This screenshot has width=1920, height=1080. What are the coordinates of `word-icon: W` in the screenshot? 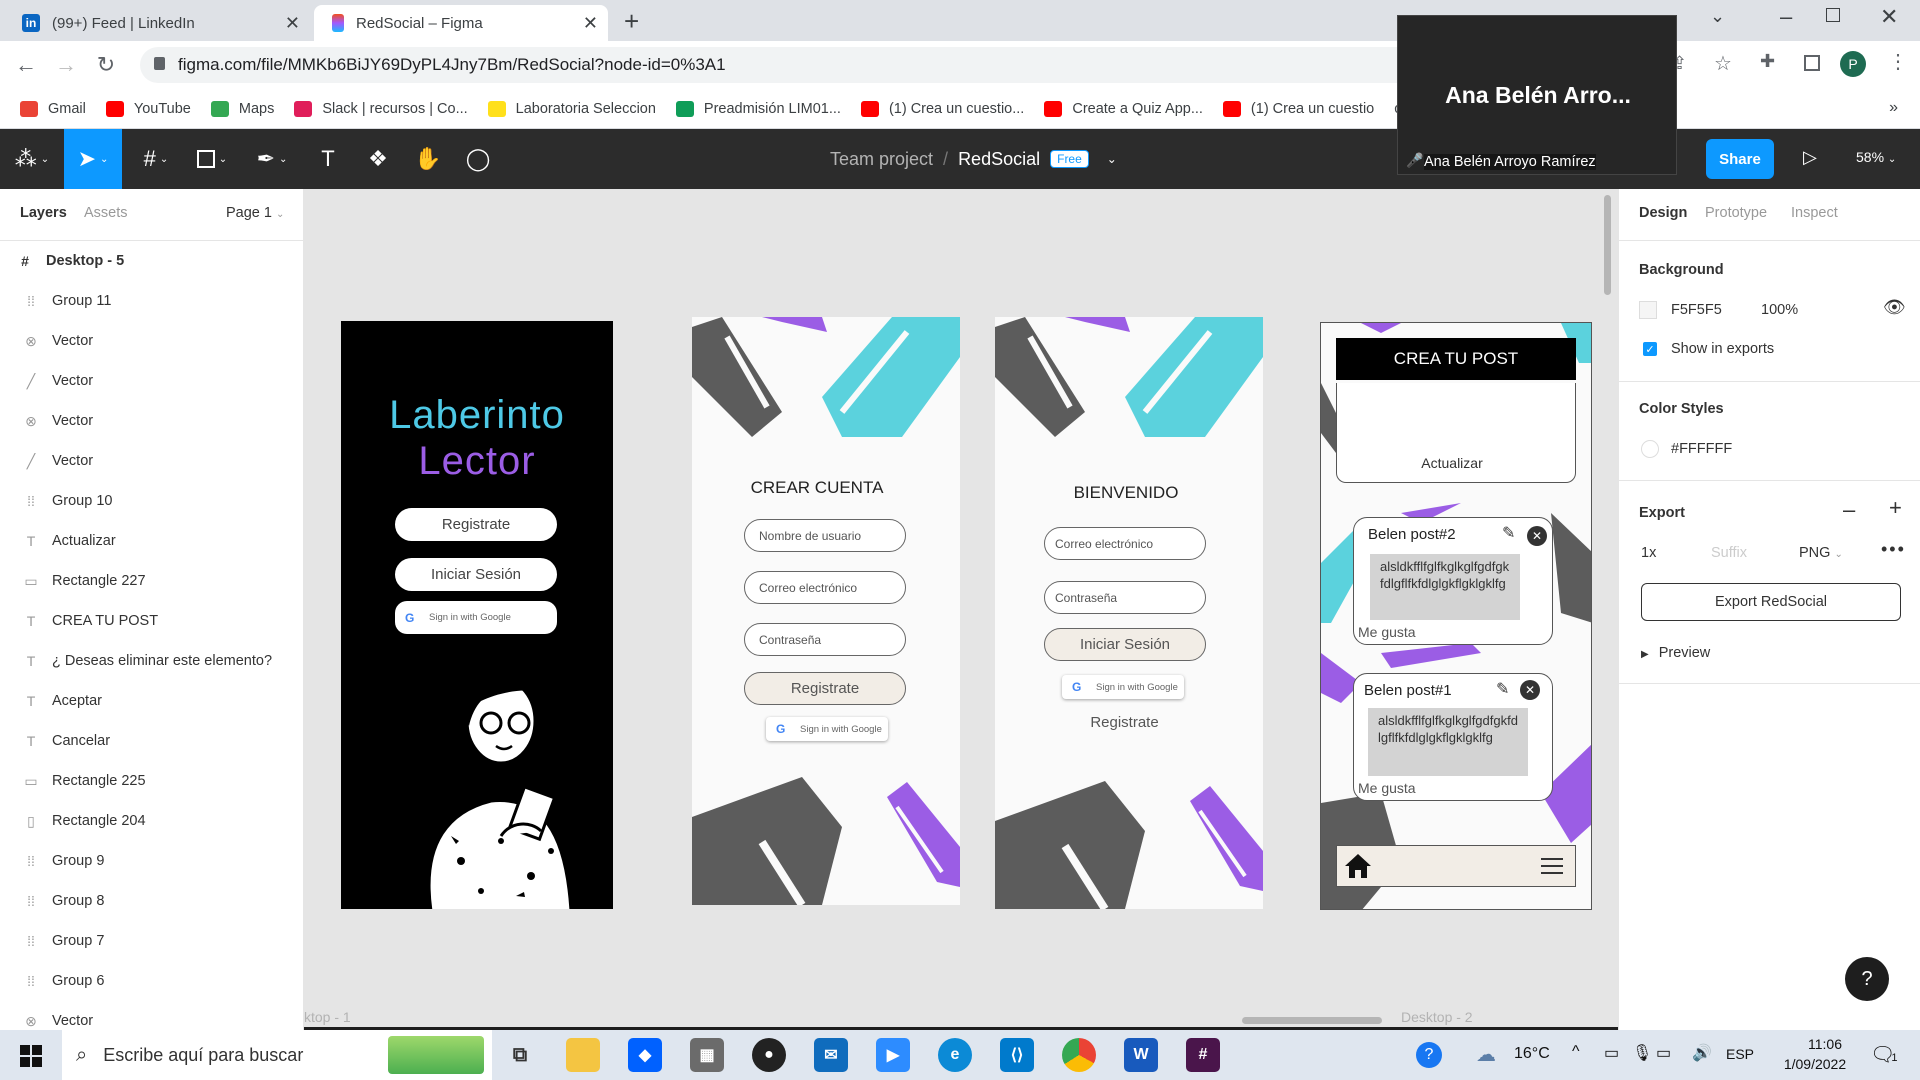 It's located at (1141, 1055).